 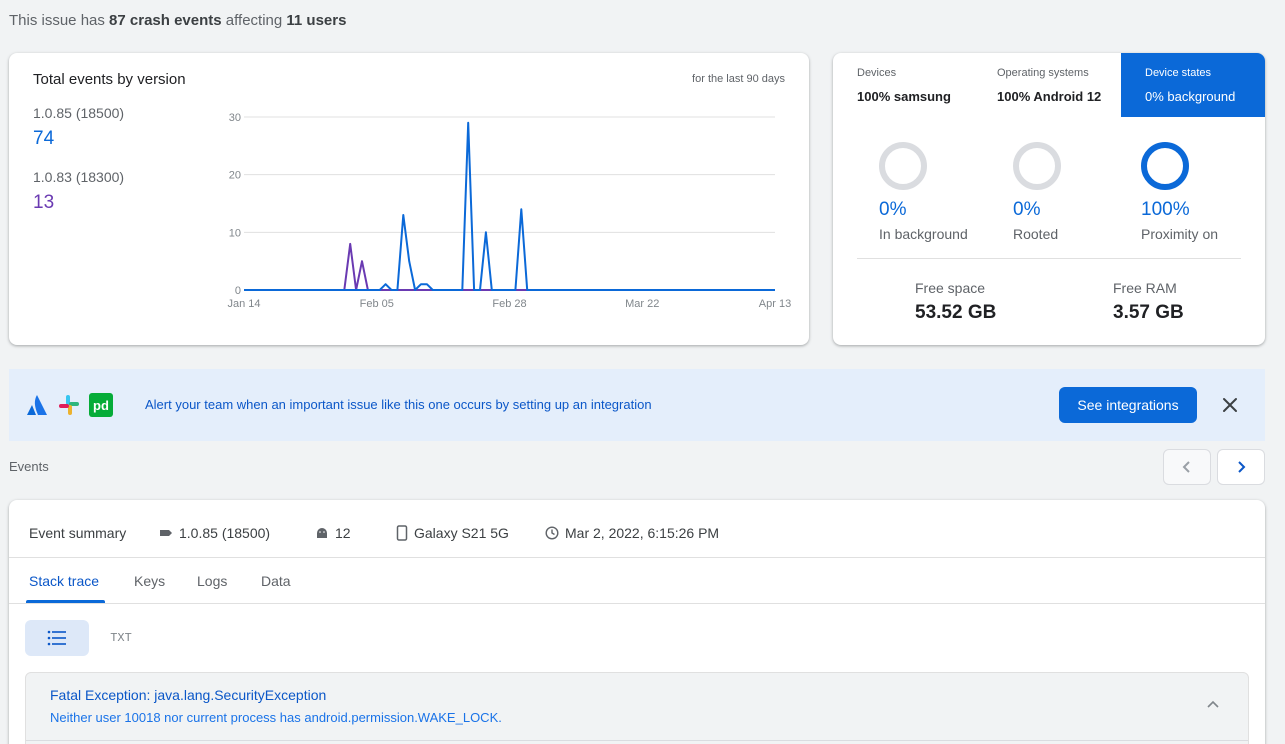 I want to click on close-icon, so click(x=1230, y=405).